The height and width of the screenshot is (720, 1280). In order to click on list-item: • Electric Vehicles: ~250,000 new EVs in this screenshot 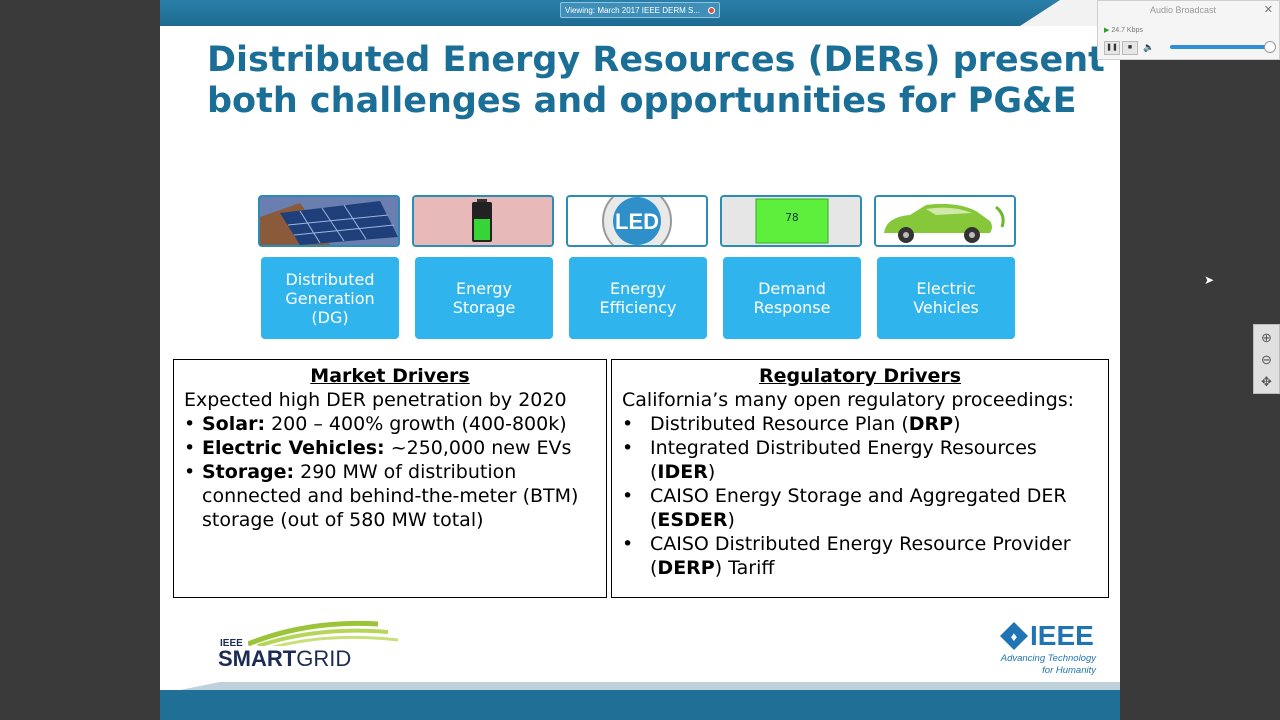, I will do `click(378, 448)`.